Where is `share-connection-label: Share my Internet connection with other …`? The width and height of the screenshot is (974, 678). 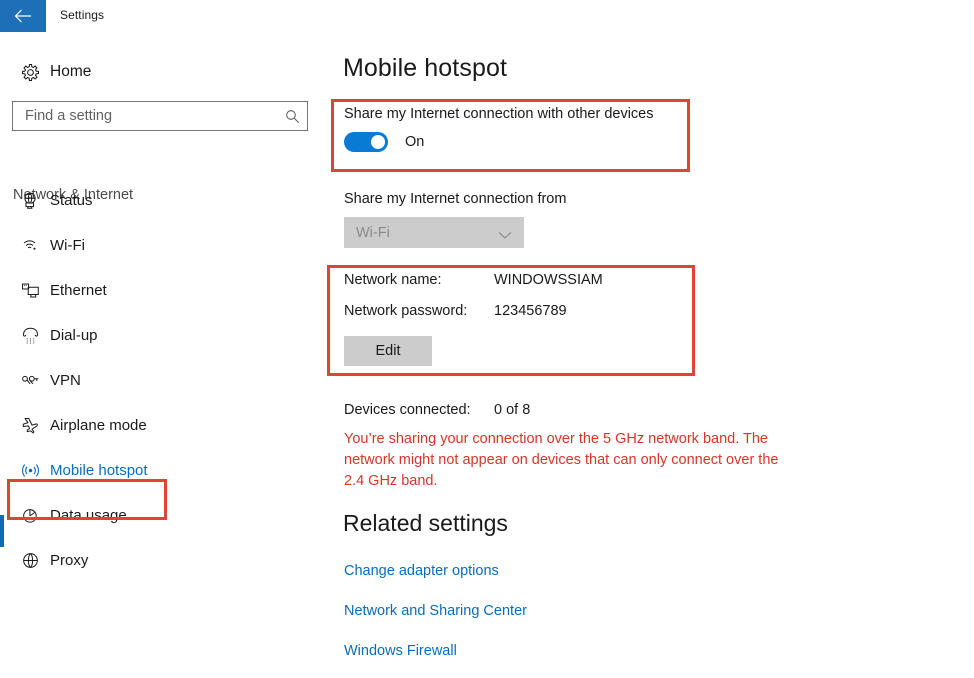
share-connection-label: Share my Internet connection with other … is located at coordinates (499, 114).